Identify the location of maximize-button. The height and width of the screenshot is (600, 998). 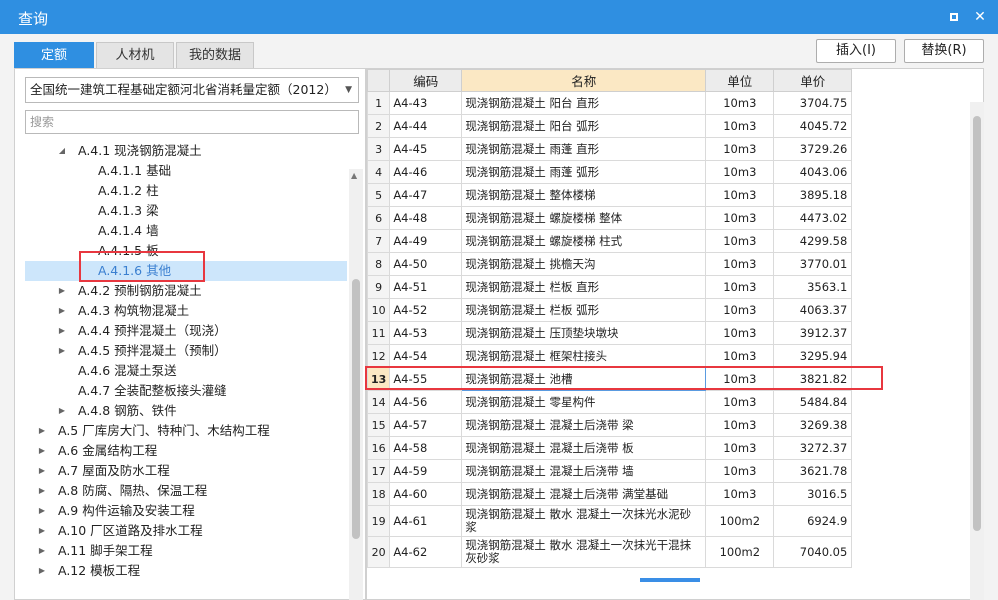
(954, 17).